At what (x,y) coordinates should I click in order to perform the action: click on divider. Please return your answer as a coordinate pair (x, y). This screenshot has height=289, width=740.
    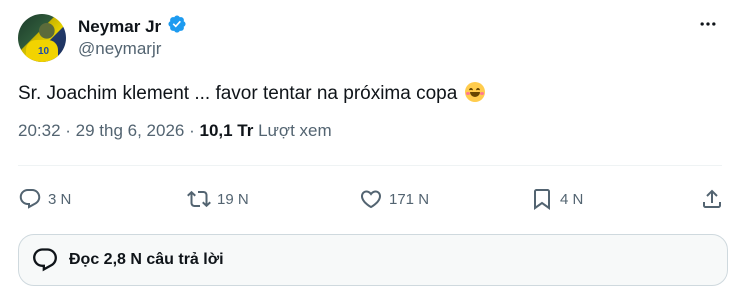
    Looking at the image, I should click on (370, 165).